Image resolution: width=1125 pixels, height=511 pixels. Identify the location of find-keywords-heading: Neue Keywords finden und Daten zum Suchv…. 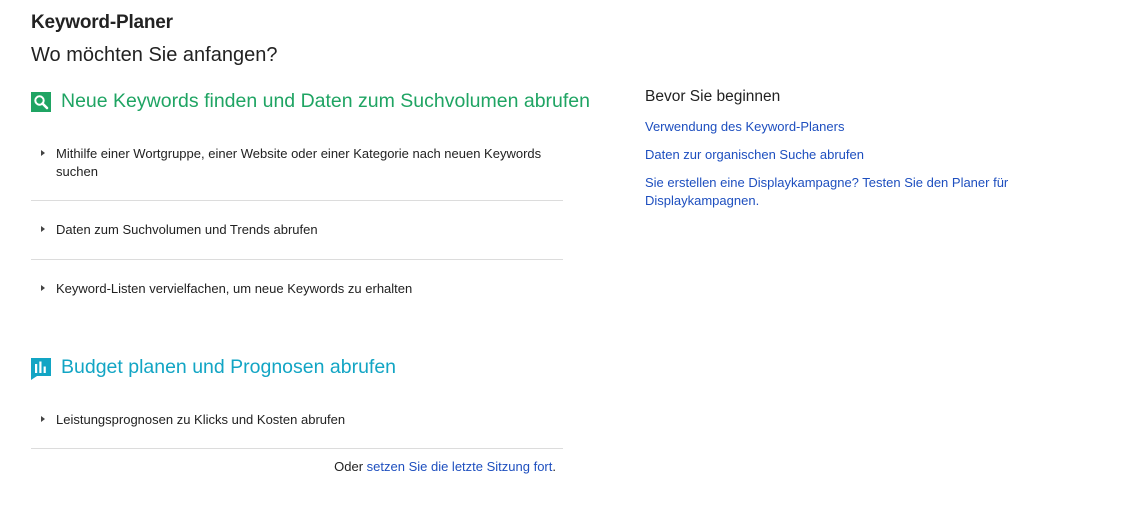
(310, 101).